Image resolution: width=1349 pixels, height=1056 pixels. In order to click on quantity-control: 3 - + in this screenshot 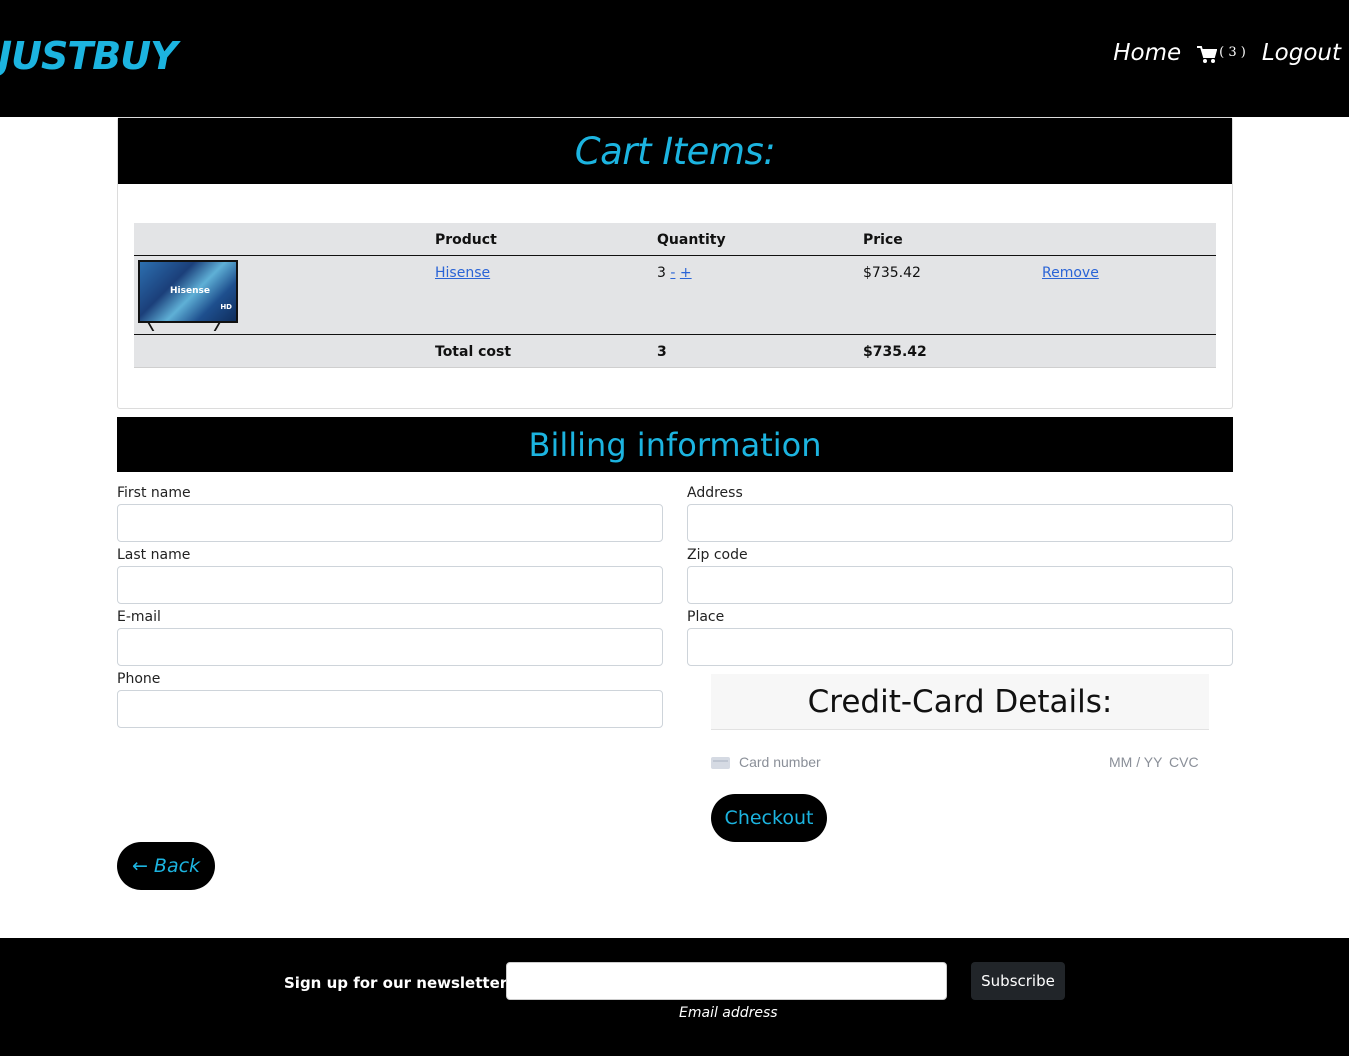, I will do `click(674, 273)`.